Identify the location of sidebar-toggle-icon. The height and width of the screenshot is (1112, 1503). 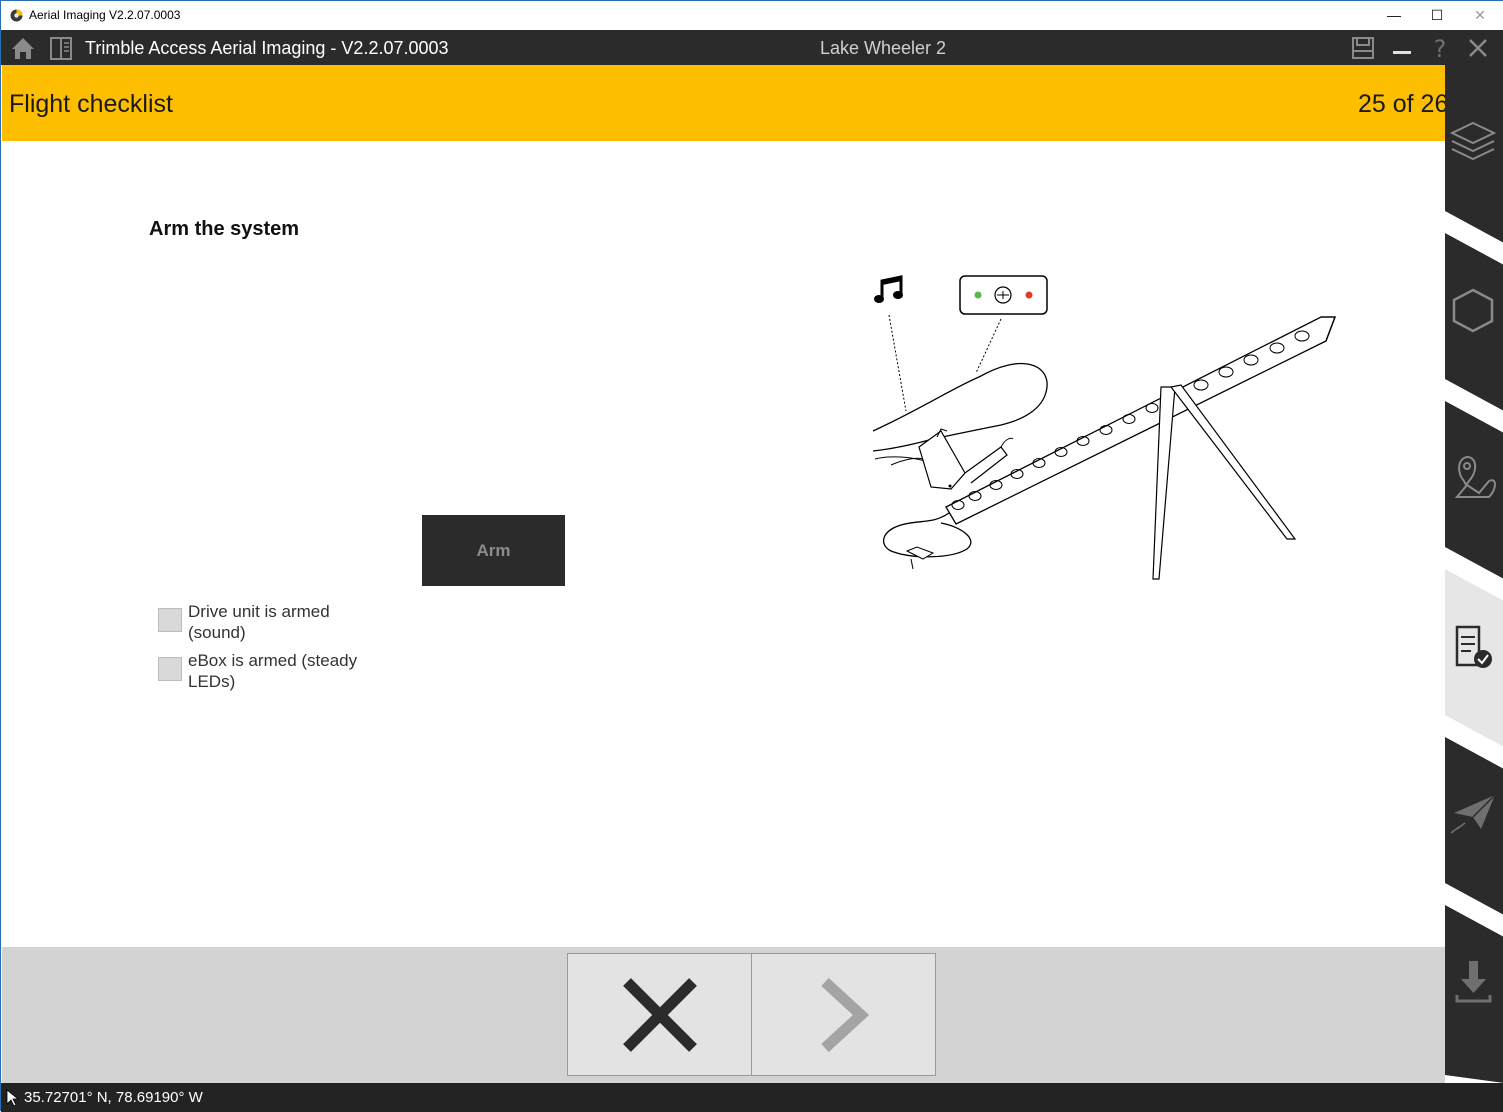
(61, 48).